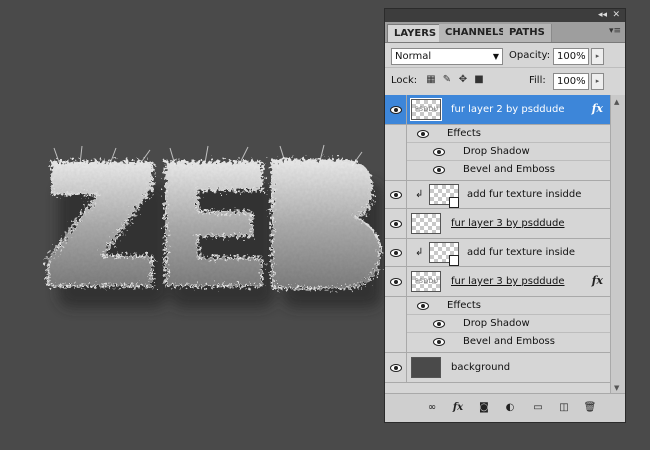  I want to click on layer-name: background, so click(480, 368).